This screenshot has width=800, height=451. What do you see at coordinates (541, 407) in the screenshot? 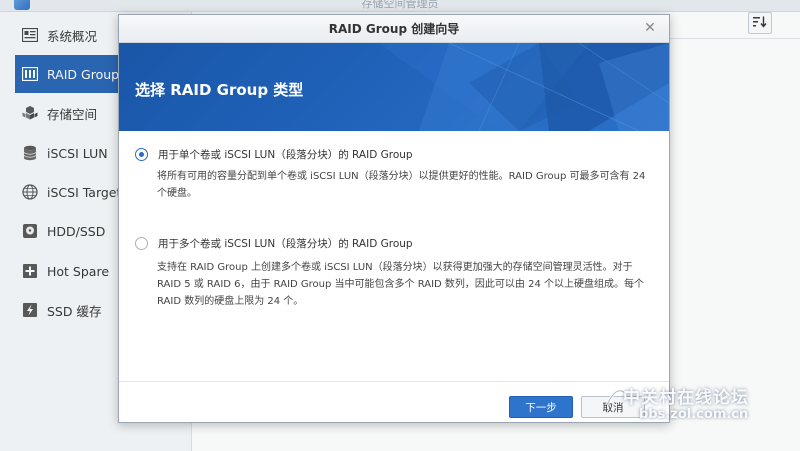
I see `next-button: 下一步` at bounding box center [541, 407].